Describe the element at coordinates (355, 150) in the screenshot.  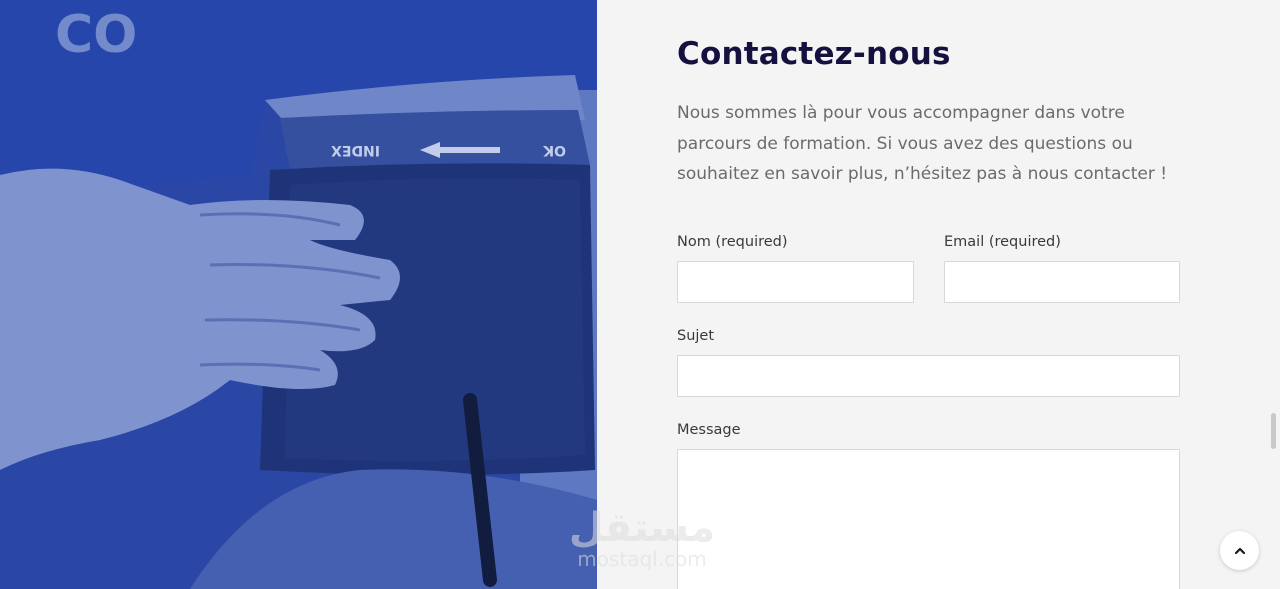
I see `cuff-brand: INDEX` at that location.